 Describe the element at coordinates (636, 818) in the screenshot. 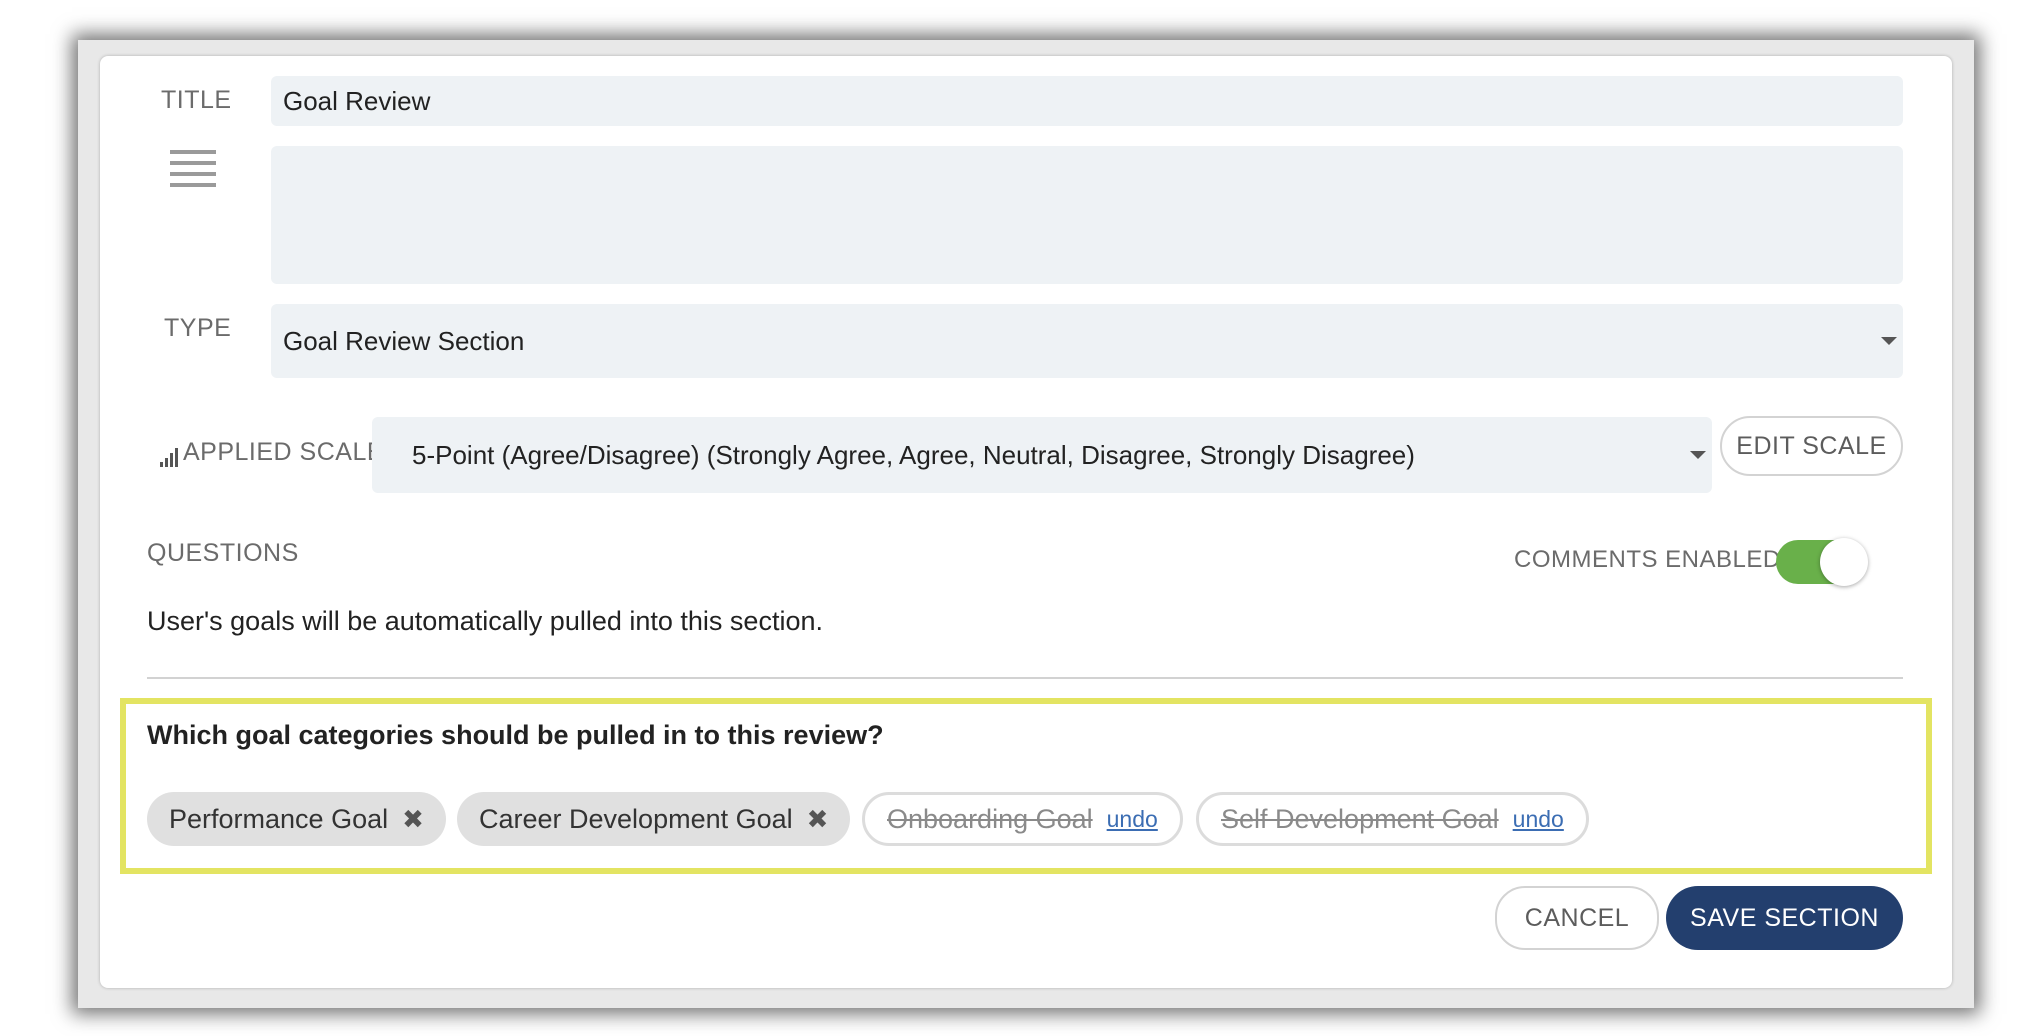

I see `chip-label: Career Development Goal` at that location.